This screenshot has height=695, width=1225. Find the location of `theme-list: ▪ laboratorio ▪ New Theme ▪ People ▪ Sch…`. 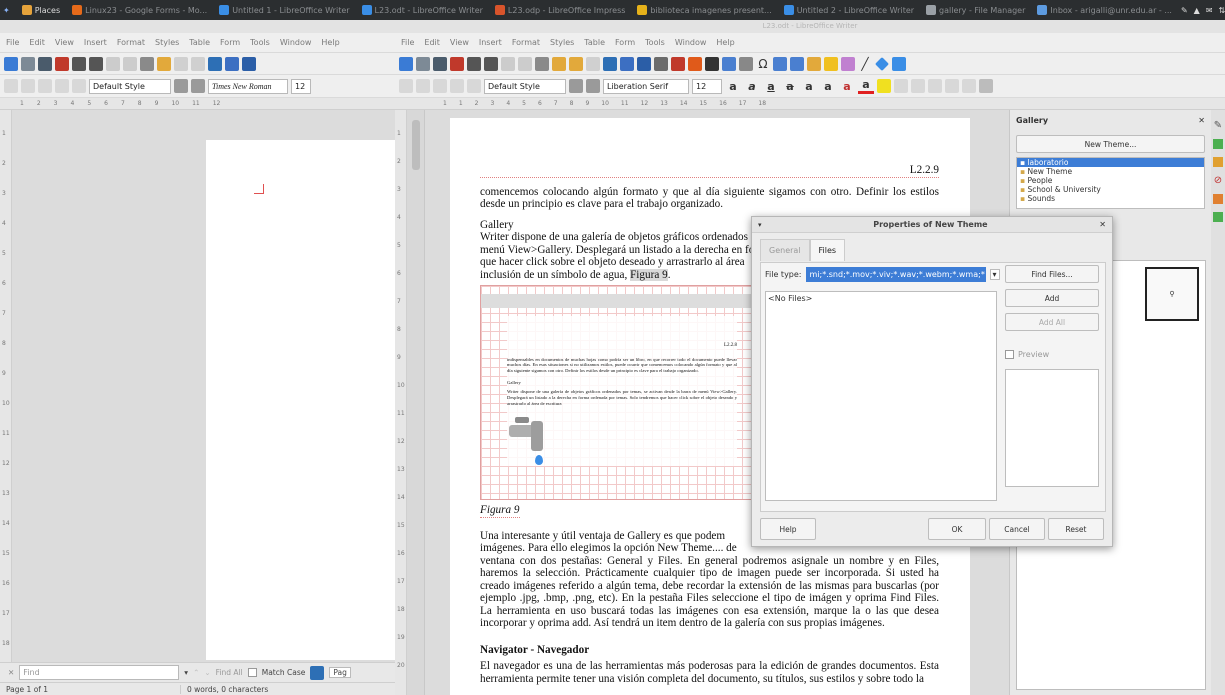

theme-list: ▪ laboratorio ▪ New Theme ▪ People ▪ Sch… is located at coordinates (1110, 183).